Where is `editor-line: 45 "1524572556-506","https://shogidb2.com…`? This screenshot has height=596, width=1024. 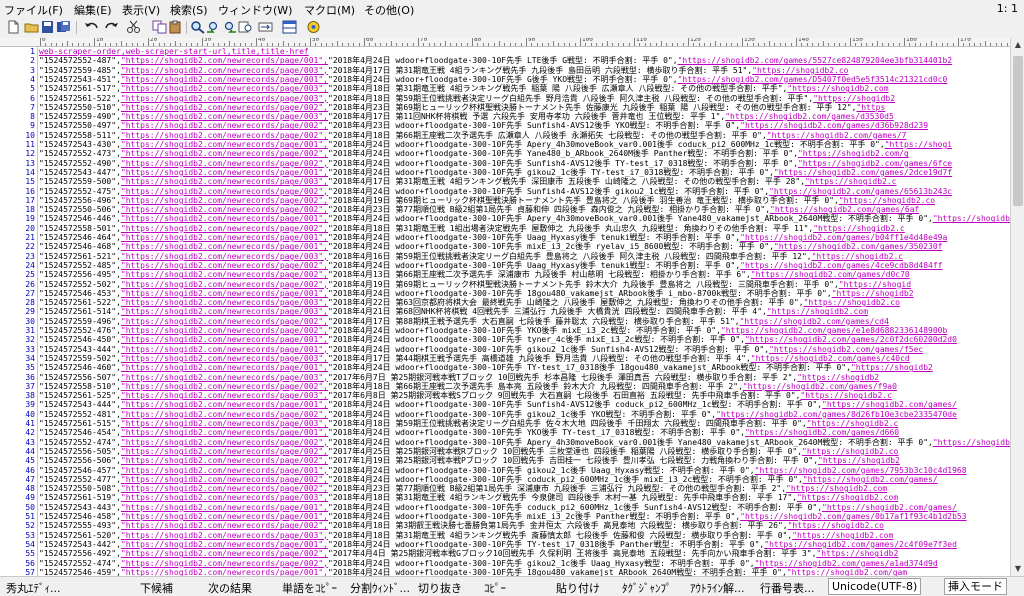
editor-line: 45 "1524572556-506","https://shogidb2.com… is located at coordinates (505, 460).